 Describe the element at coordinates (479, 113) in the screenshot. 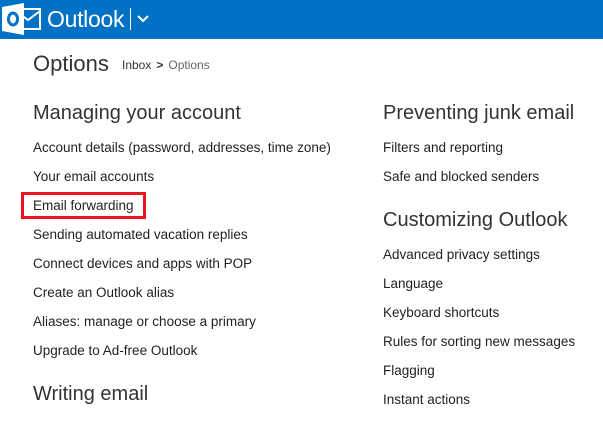

I see `section-heading-junk: Preventing junk email` at that location.